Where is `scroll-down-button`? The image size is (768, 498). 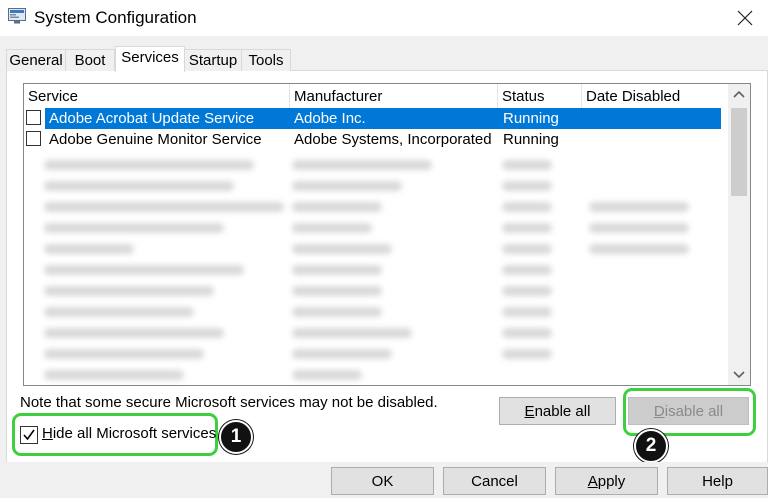
scroll-down-button is located at coordinates (739, 374).